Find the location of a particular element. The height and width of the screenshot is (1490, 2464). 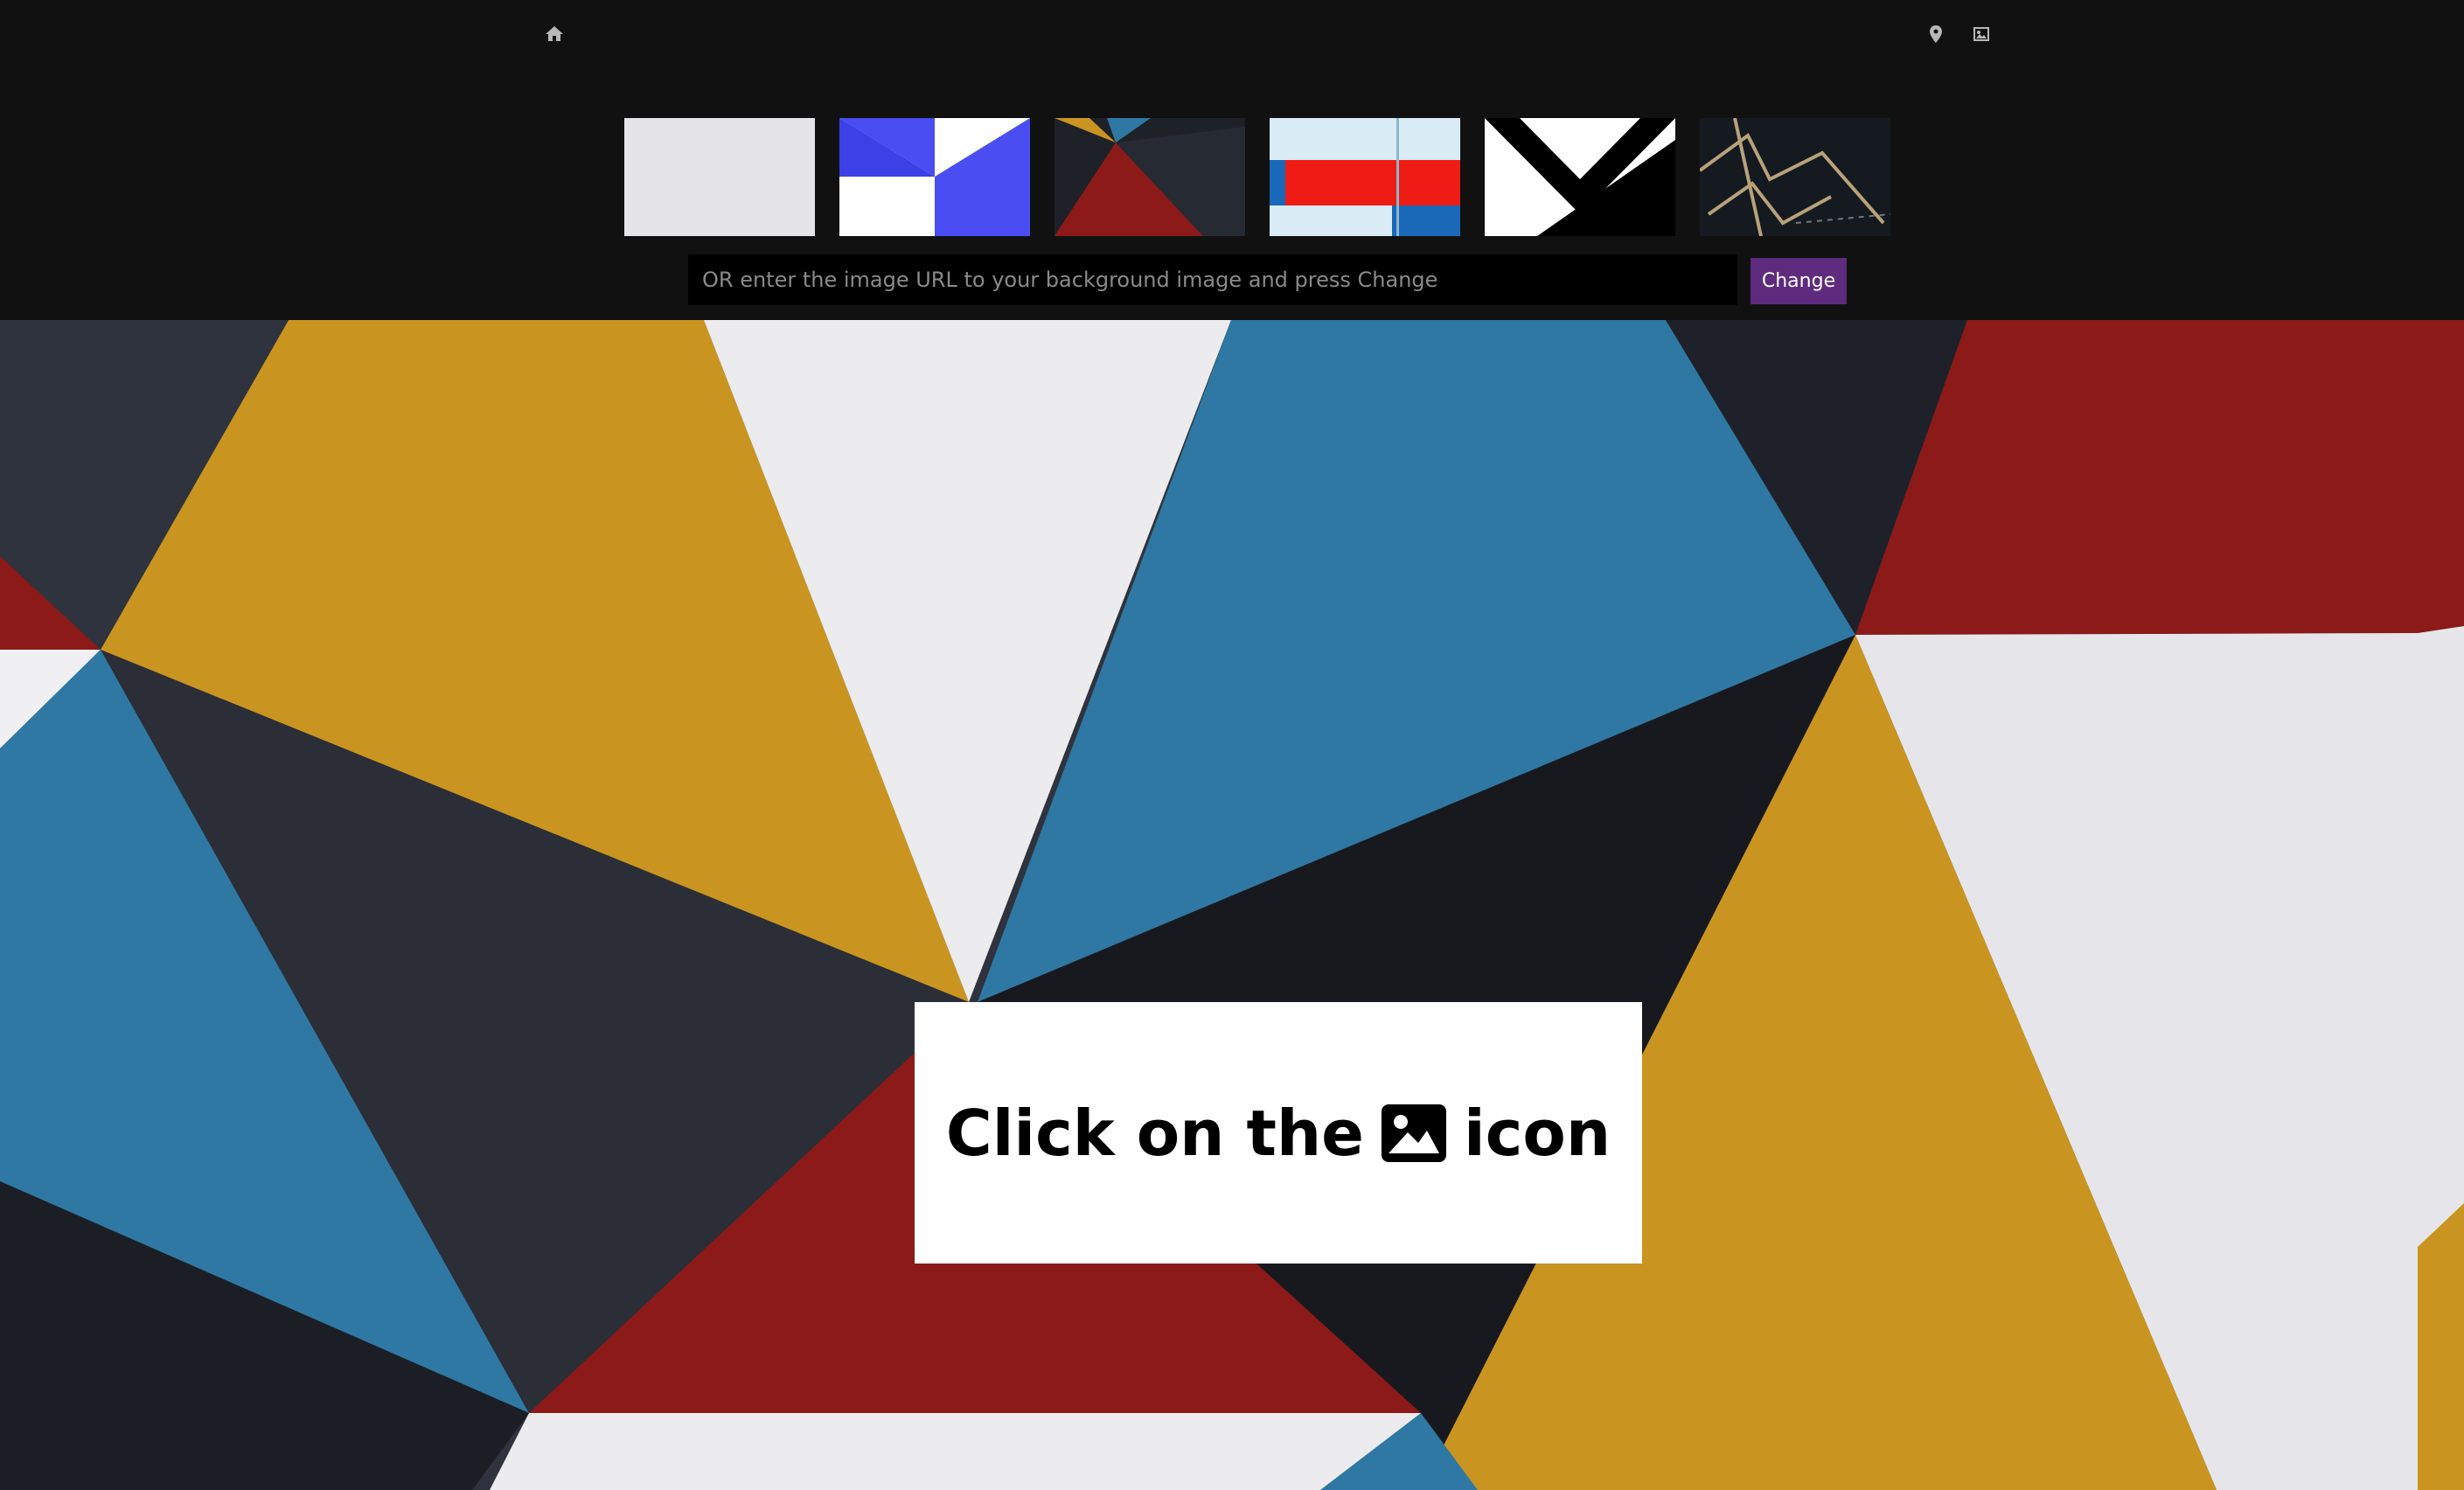

image-url-input is located at coordinates (1212, 280).